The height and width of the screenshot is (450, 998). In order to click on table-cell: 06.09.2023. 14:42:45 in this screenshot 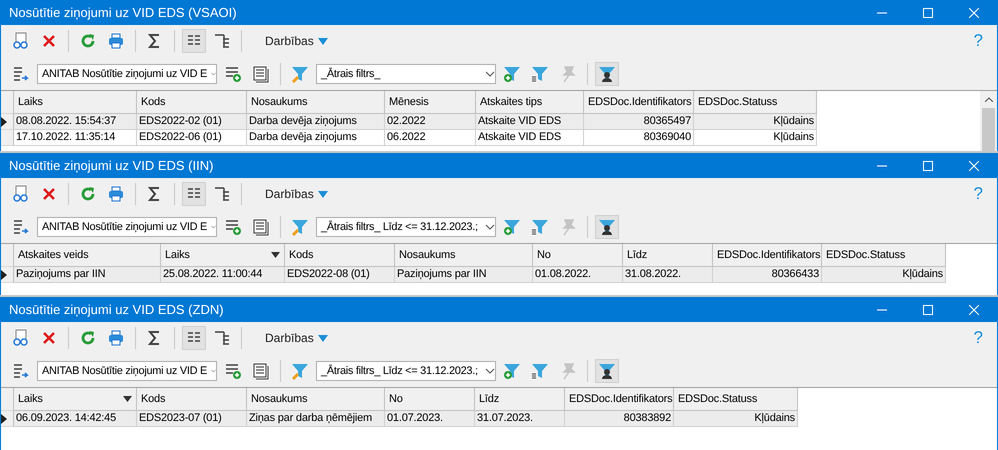, I will do `click(75, 419)`.